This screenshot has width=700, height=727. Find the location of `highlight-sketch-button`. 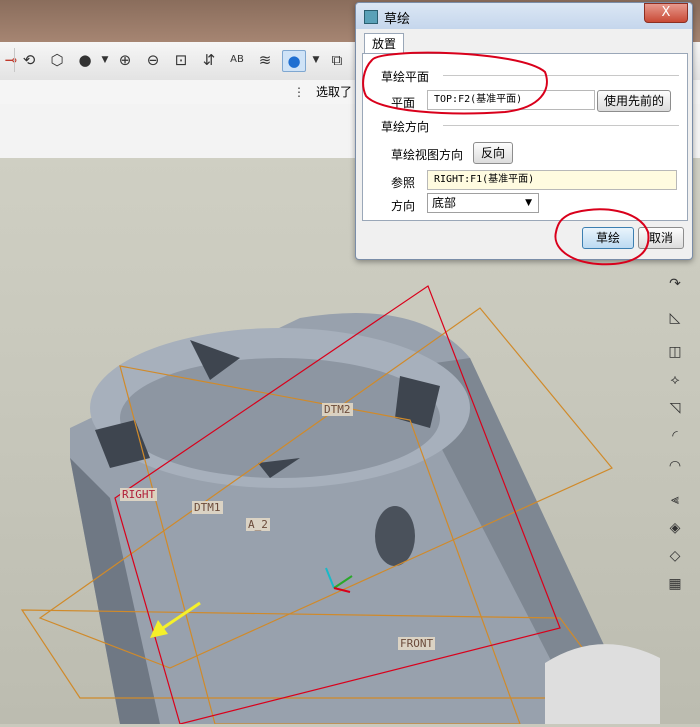

highlight-sketch-button is located at coordinates (602, 237).